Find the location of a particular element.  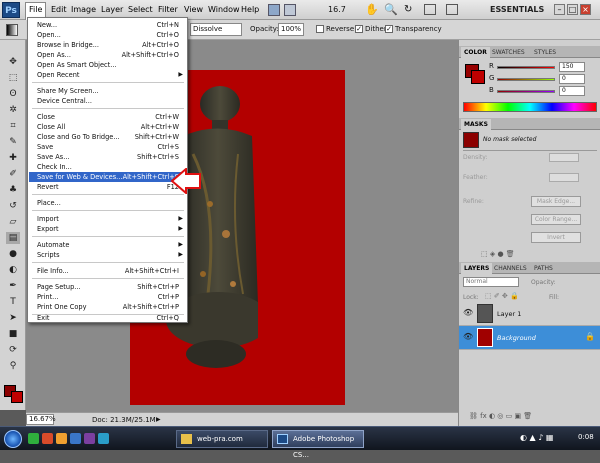

hand-tool-icon: ✋ is located at coordinates (372, 9).